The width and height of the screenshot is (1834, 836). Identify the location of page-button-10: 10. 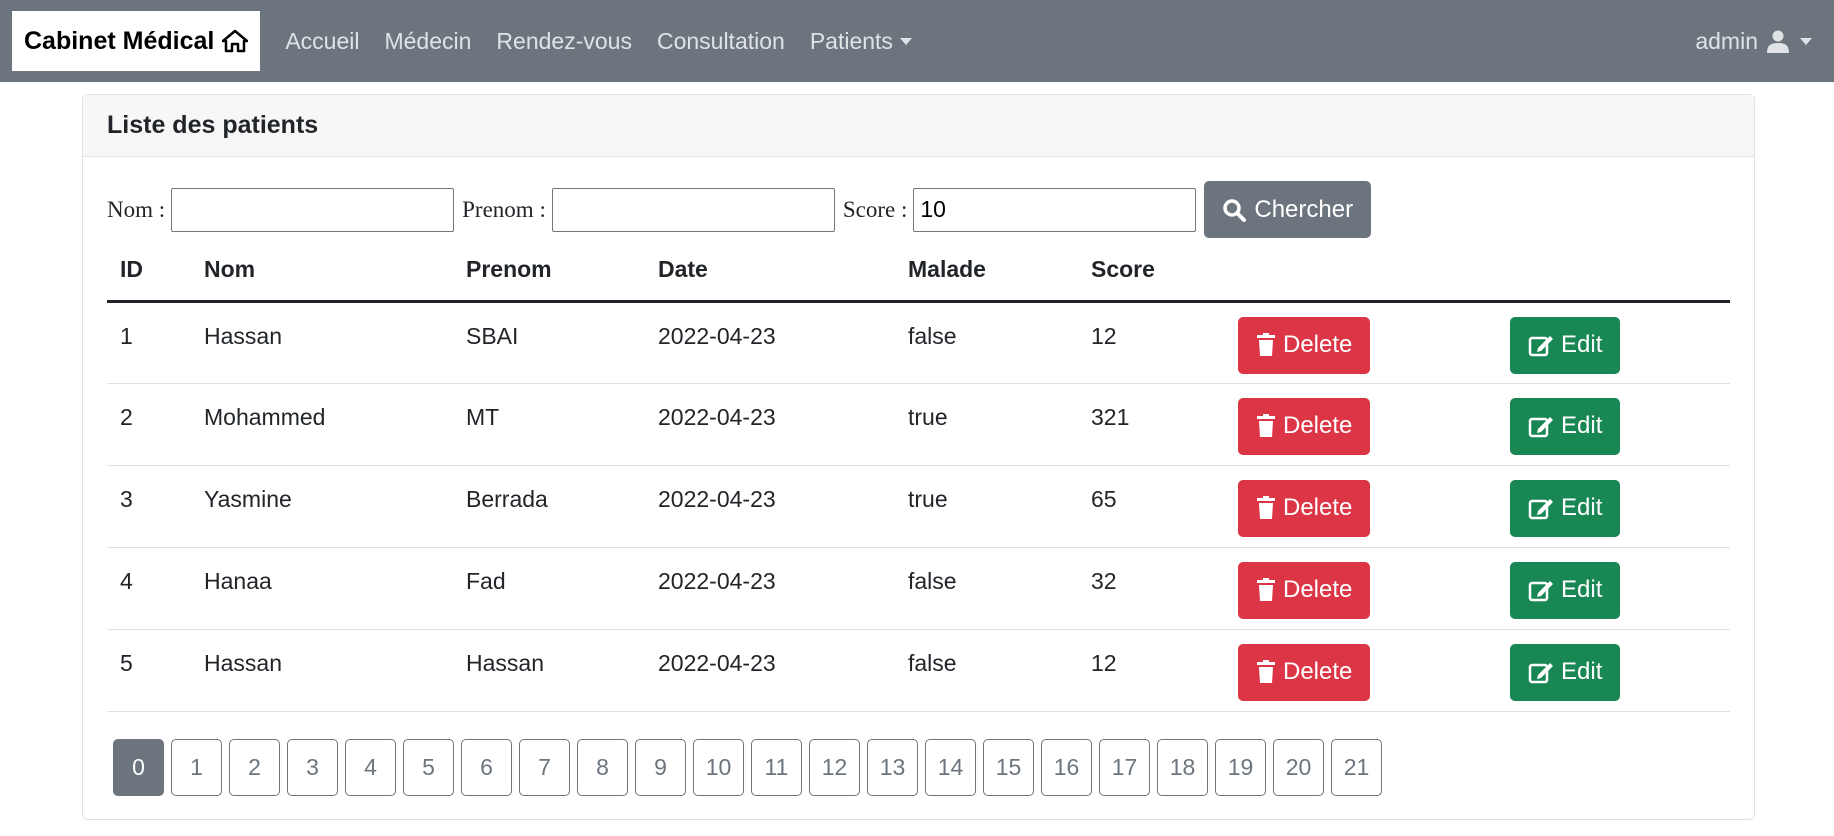
(718, 767).